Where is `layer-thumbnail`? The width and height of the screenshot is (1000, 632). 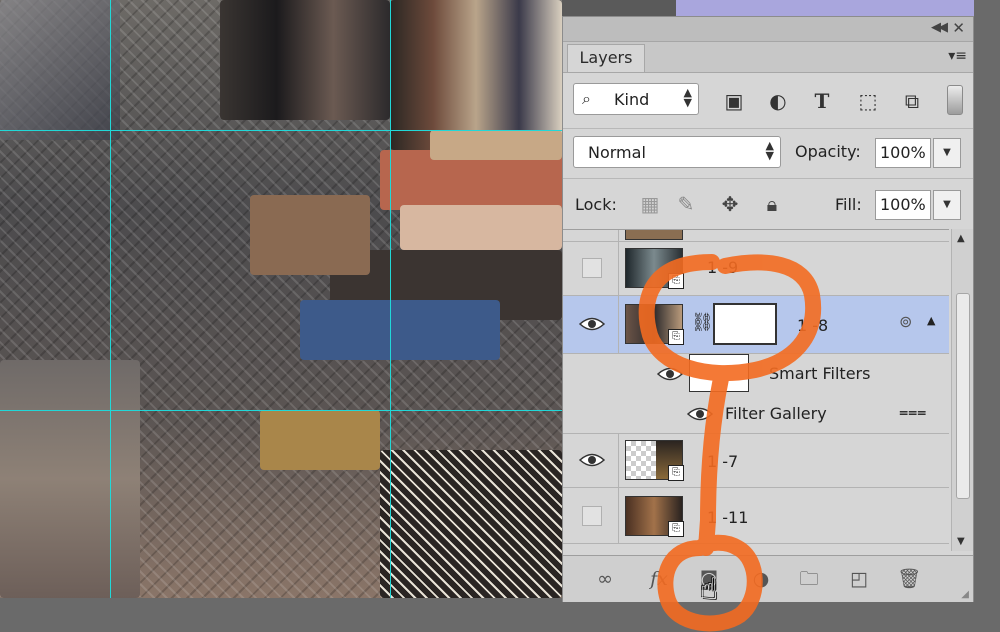 layer-thumbnail is located at coordinates (654, 235).